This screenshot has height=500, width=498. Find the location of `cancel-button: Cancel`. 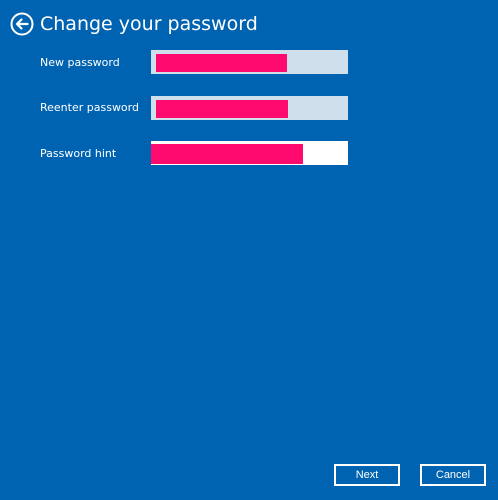

cancel-button: Cancel is located at coordinates (453, 475).